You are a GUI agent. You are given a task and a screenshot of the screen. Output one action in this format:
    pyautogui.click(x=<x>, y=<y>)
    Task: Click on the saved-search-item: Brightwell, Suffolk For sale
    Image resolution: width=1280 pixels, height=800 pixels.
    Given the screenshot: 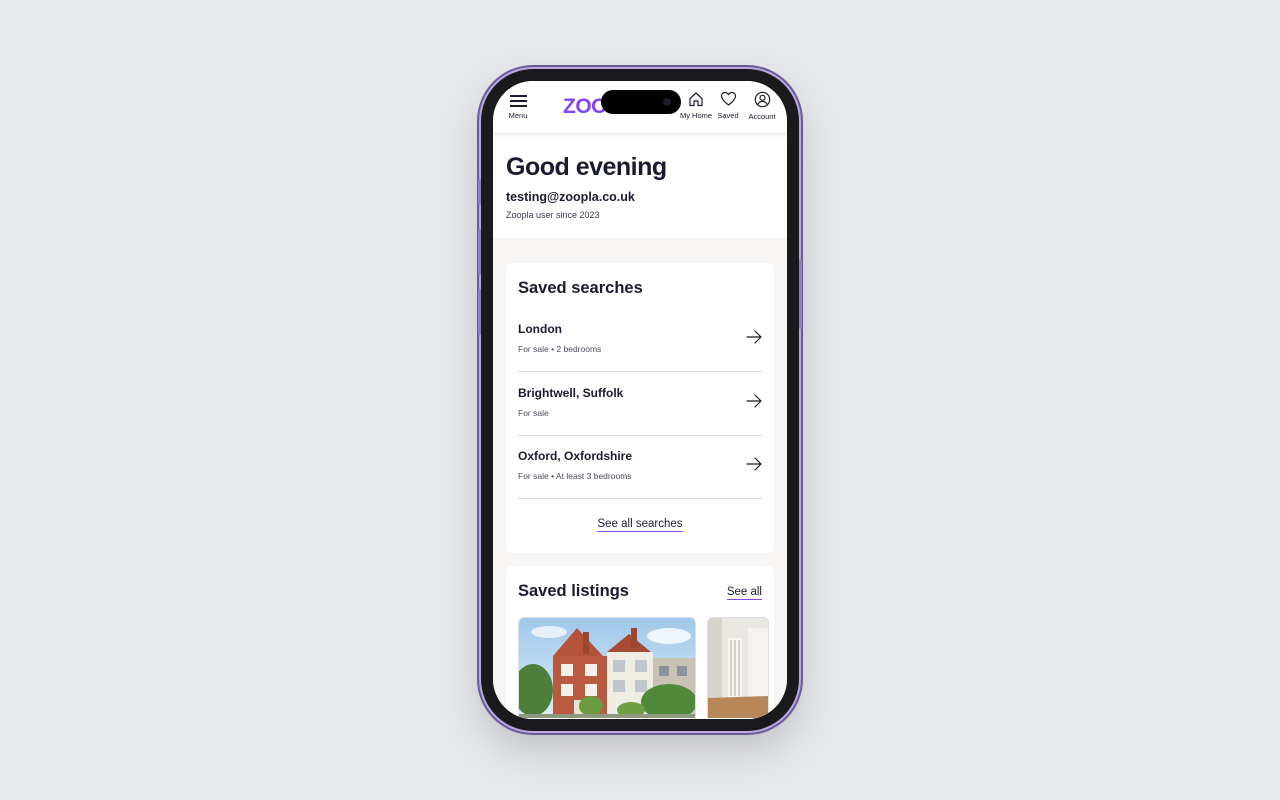 What is the action you would take?
    pyautogui.click(x=640, y=404)
    